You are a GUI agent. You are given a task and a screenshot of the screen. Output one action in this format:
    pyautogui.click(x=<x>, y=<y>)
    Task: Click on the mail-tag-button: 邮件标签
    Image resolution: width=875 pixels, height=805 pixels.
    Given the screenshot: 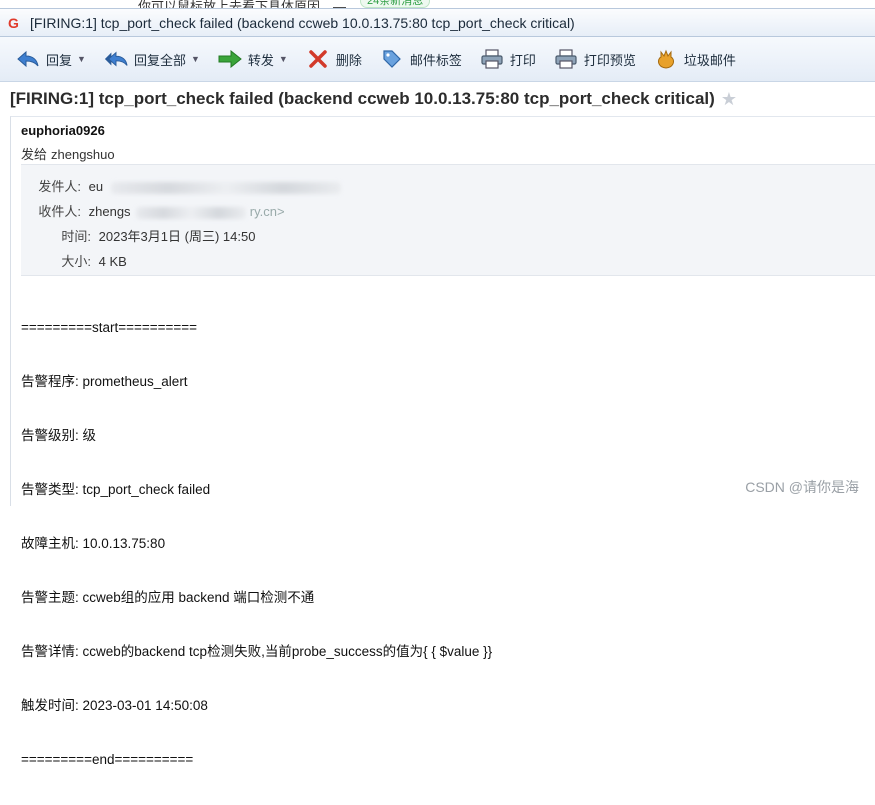 What is the action you would take?
    pyautogui.click(x=421, y=59)
    